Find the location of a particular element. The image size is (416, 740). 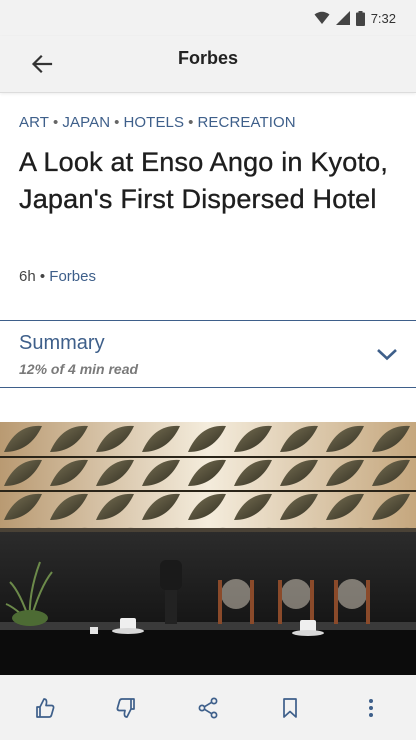

app-bar: Forbes is located at coordinates (208, 64).